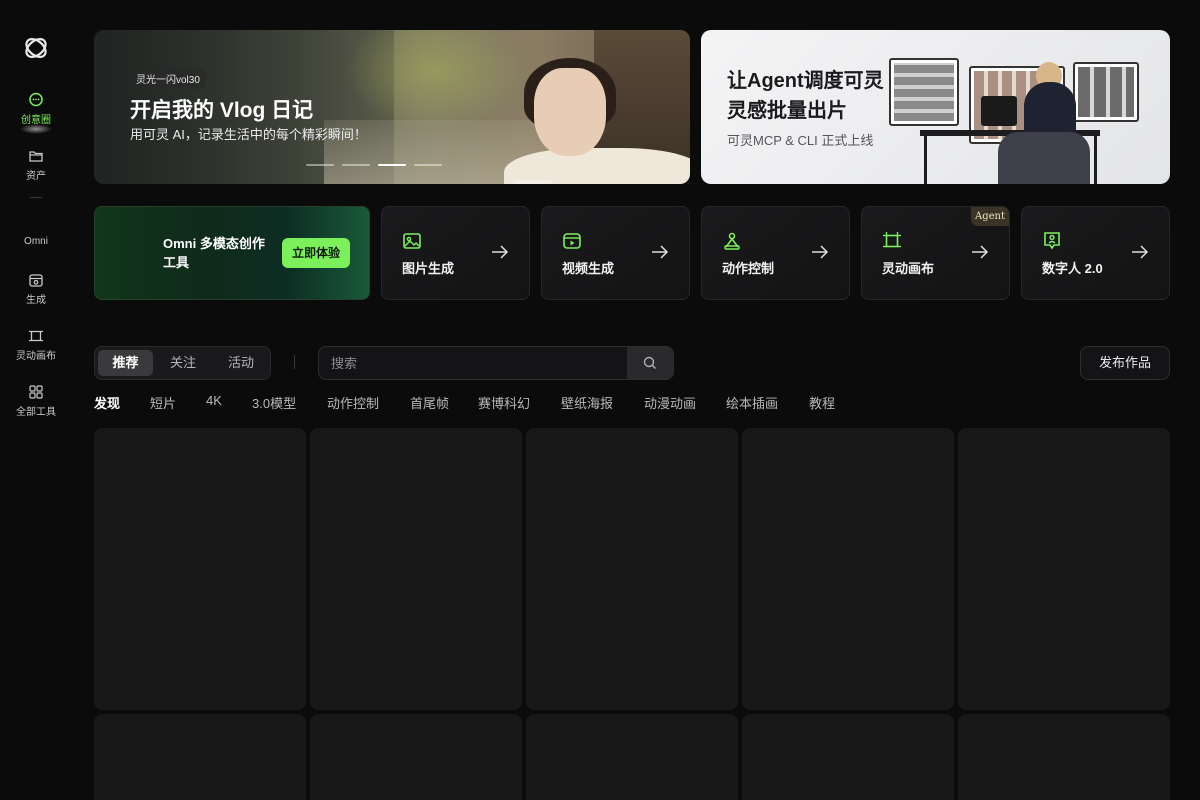 The image size is (1200, 800). I want to click on search-icon, so click(649, 362).